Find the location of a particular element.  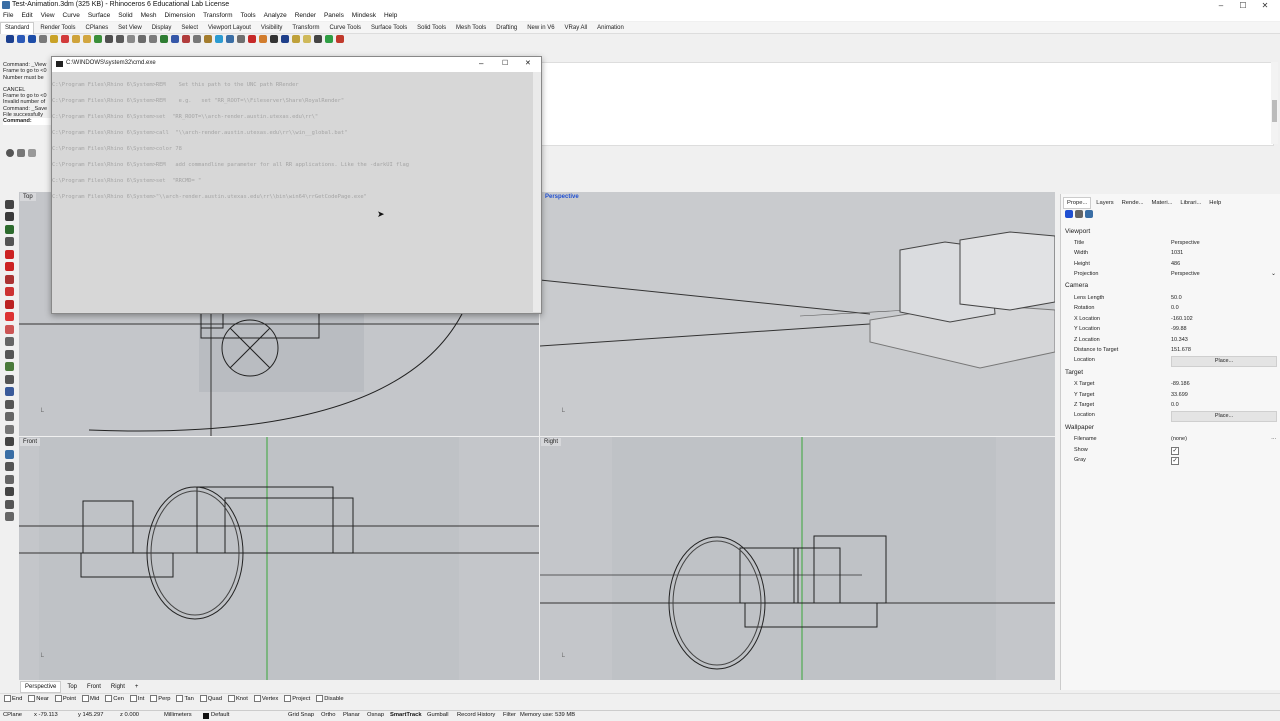

arc-icon is located at coordinates (9, 266).